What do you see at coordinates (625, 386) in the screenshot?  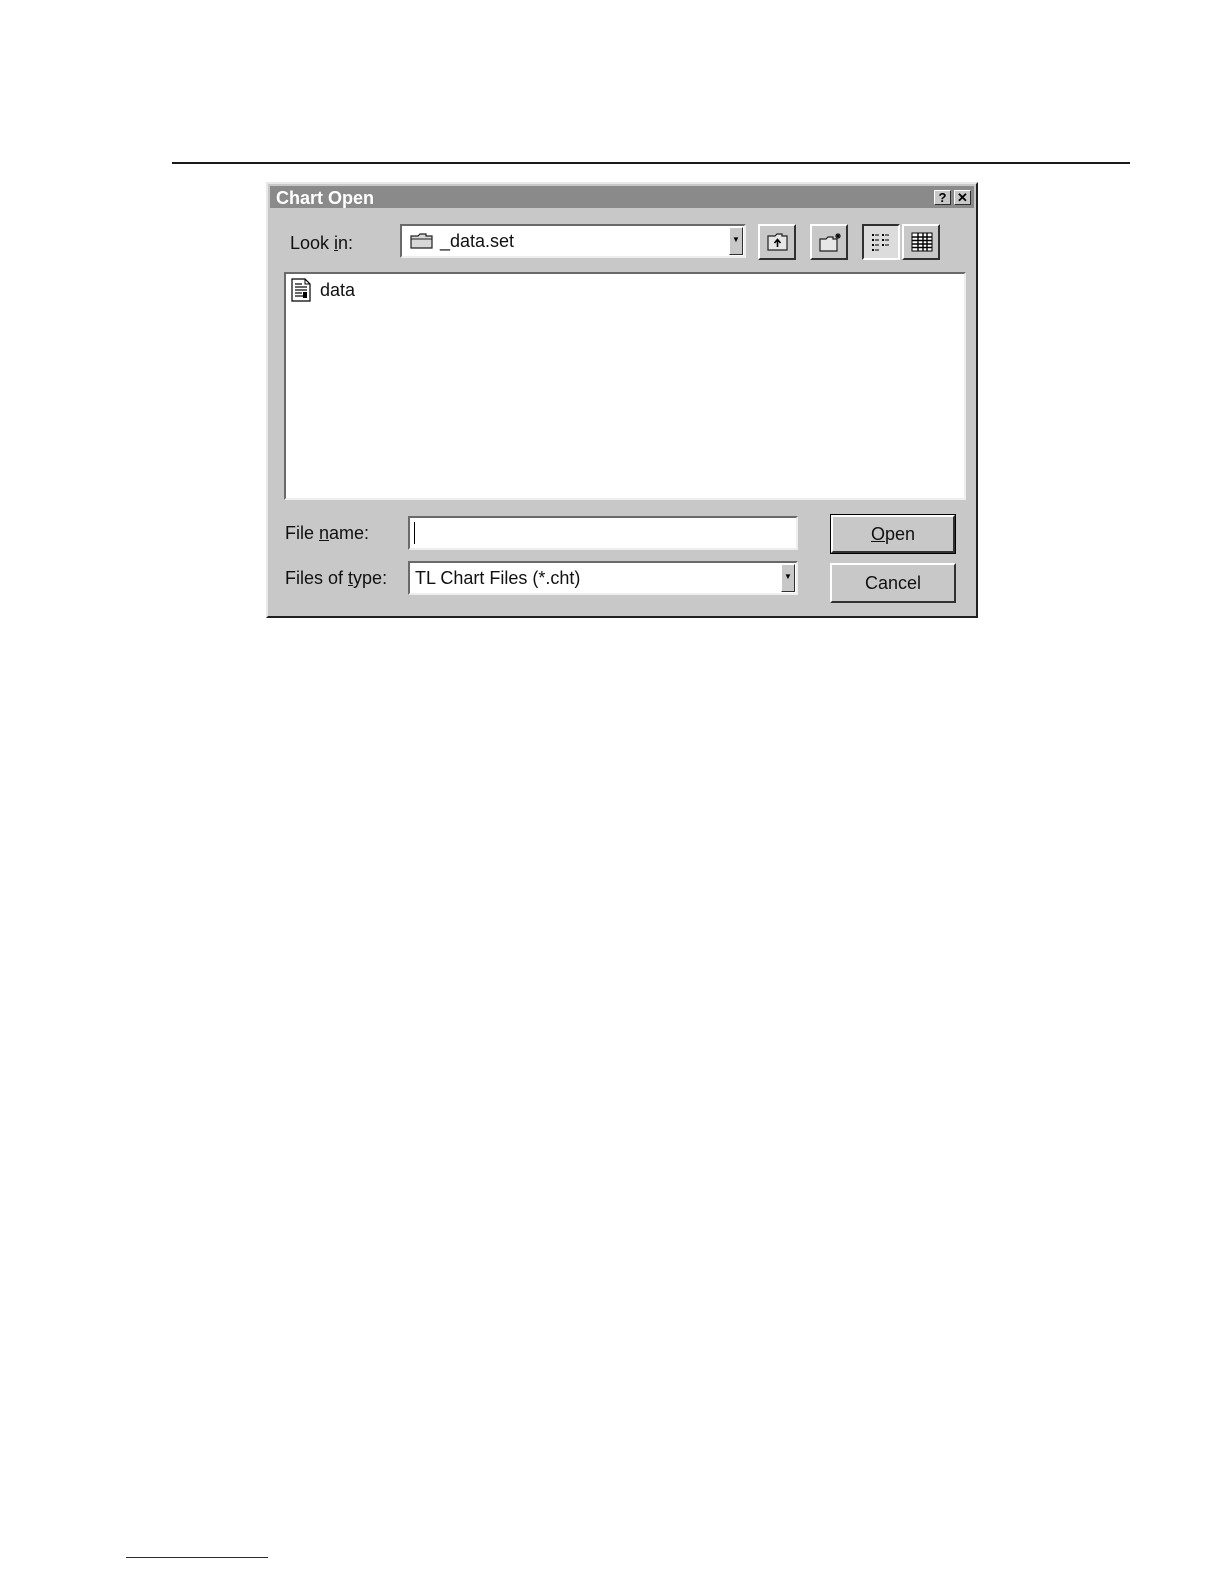 I see `file-list: data` at bounding box center [625, 386].